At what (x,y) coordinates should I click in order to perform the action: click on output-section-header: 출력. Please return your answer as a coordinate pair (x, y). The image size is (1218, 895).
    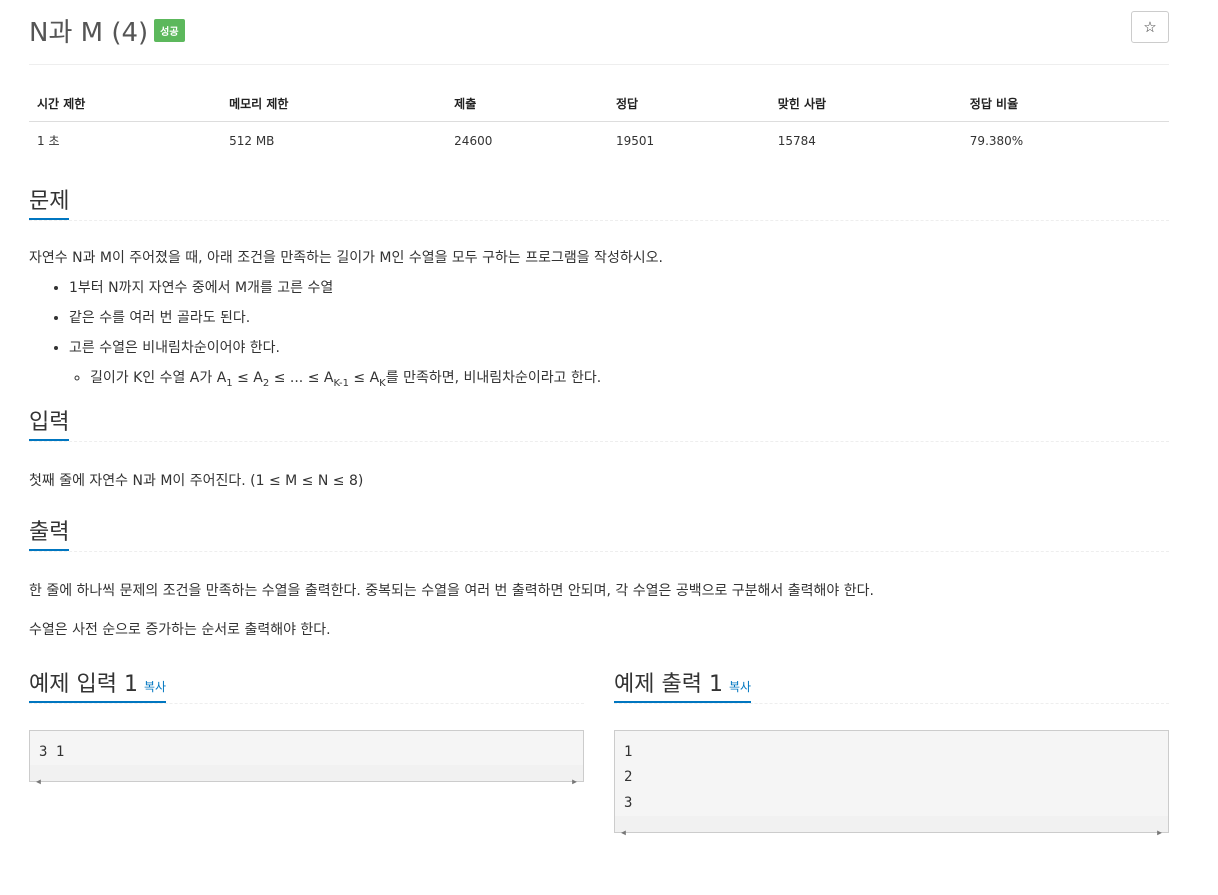
    Looking at the image, I should click on (599, 533).